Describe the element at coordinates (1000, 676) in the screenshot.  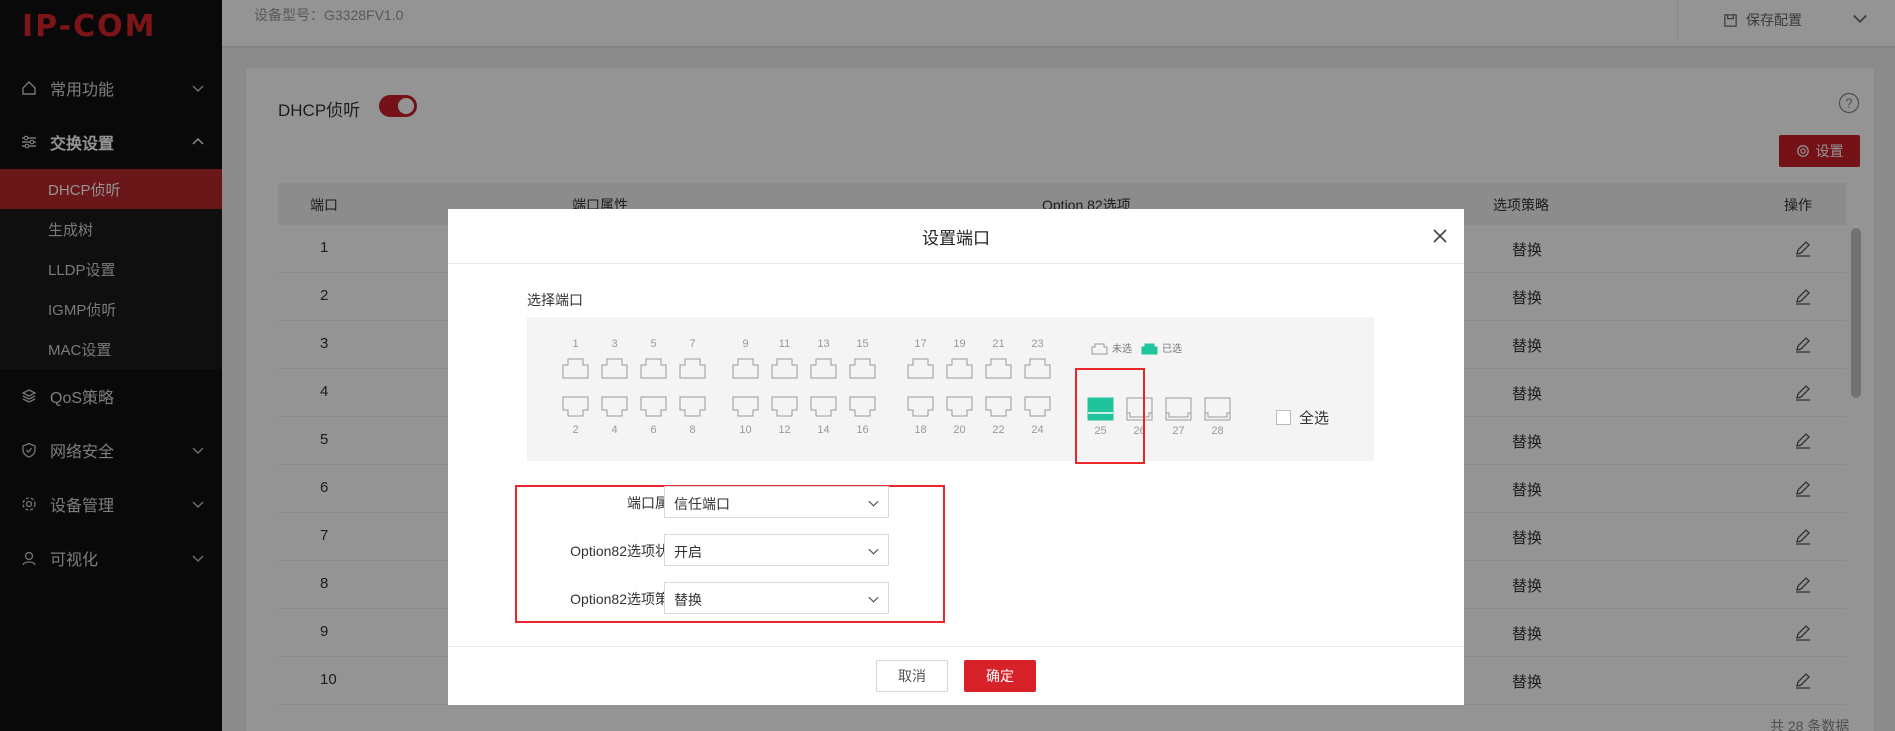
I see `confirm-button: 确定` at that location.